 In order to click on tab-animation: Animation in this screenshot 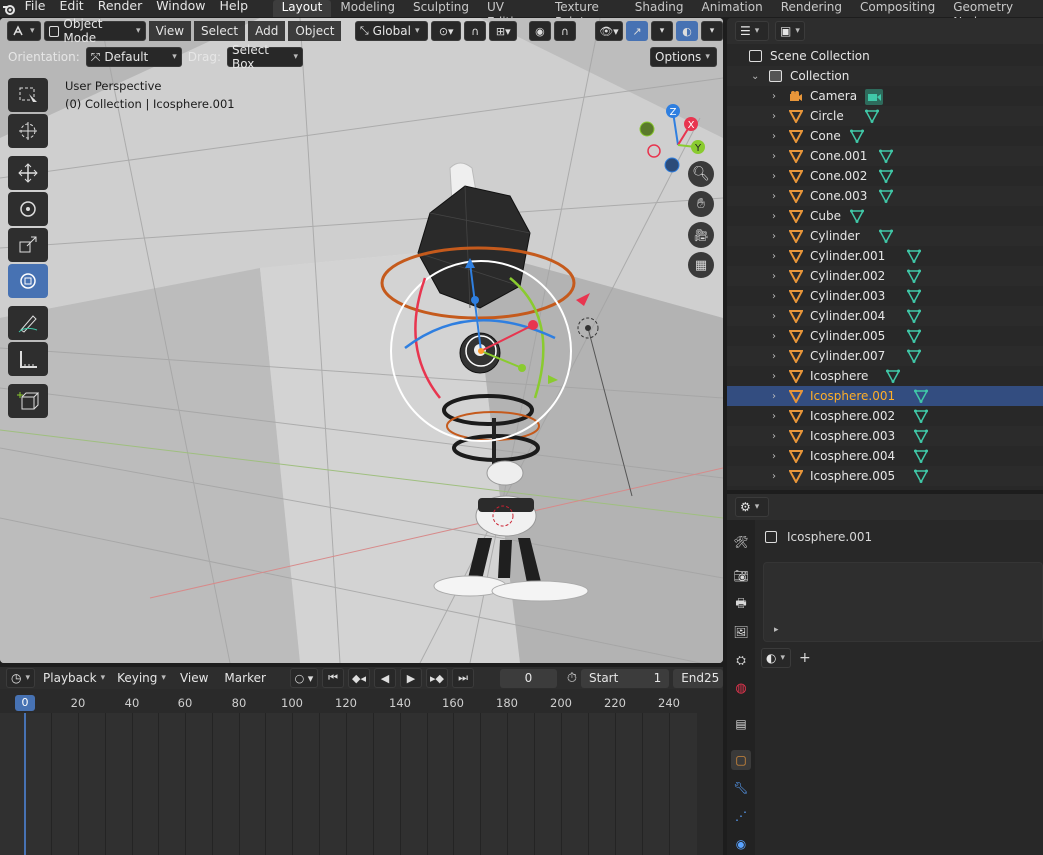, I will do `click(732, 8)`.